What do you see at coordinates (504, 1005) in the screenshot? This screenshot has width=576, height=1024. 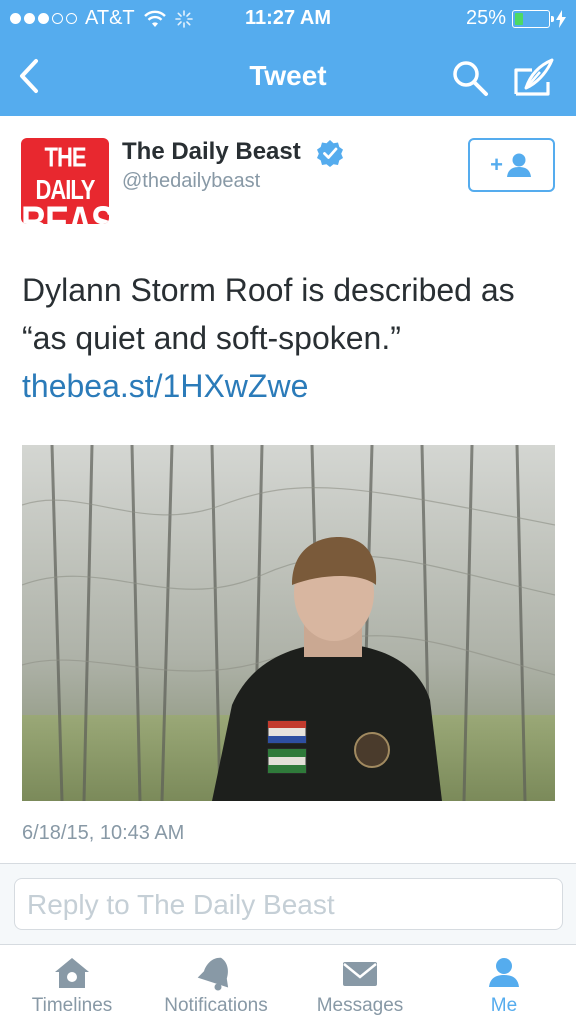 I see `tab-label-me: Me` at bounding box center [504, 1005].